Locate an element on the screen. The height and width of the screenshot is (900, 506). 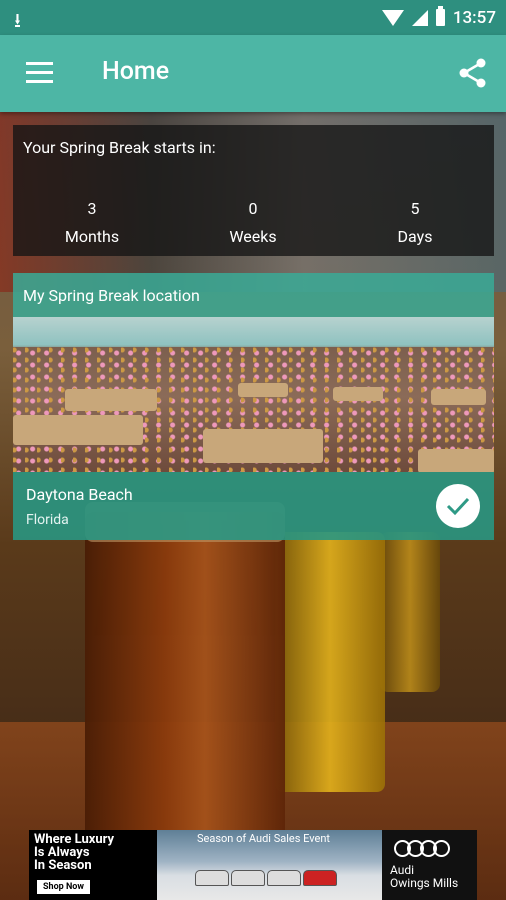
location-name: Daytona Beach is located at coordinates (79, 494).